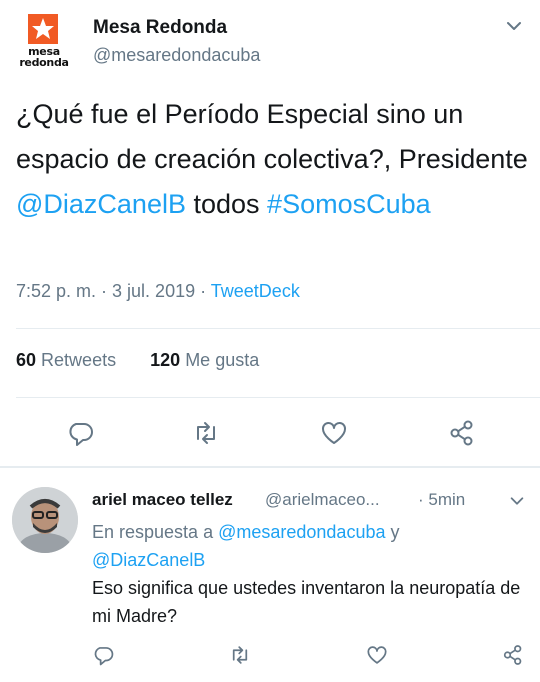  What do you see at coordinates (204, 360) in the screenshot?
I see `likes-stat: 120 Me gusta` at bounding box center [204, 360].